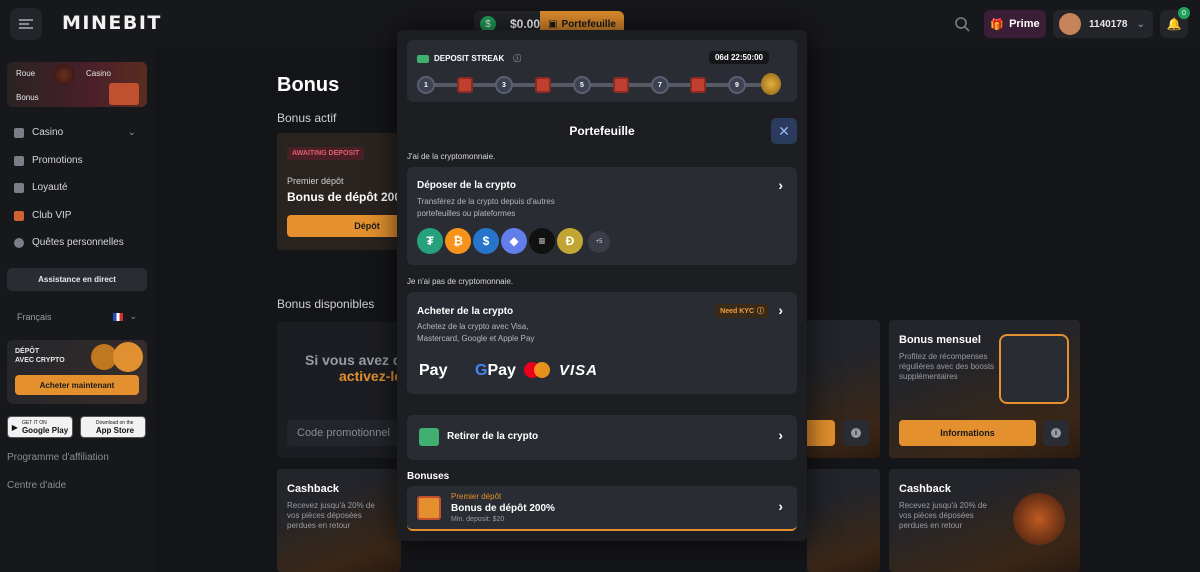 Image resolution: width=1200 pixels, height=572 pixels. What do you see at coordinates (77, 372) in the screenshot?
I see `crypto-deposit-promo: DÉPÔT AVEC CRYPTO Acheter maintenant` at bounding box center [77, 372].